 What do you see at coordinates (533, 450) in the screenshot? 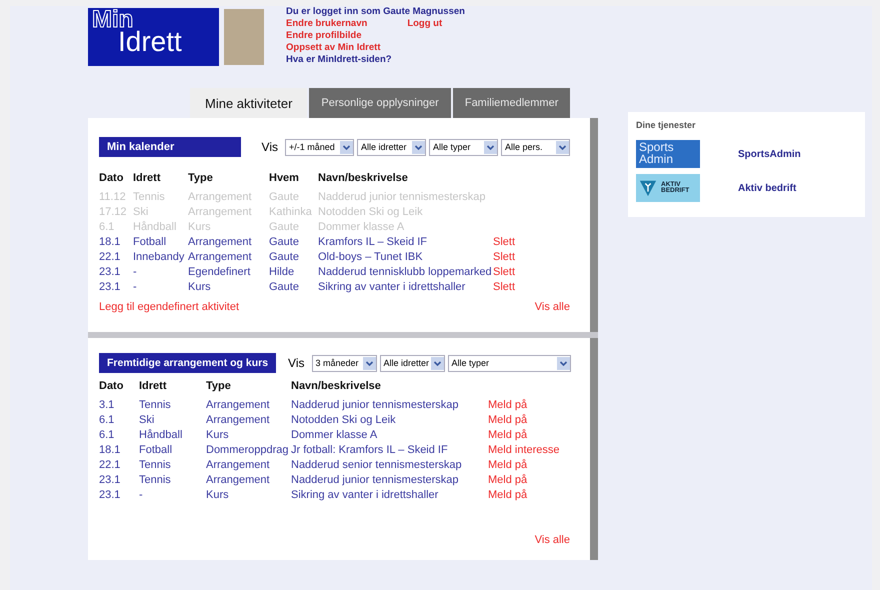
I see `signup-link: Meld interesse` at bounding box center [533, 450].